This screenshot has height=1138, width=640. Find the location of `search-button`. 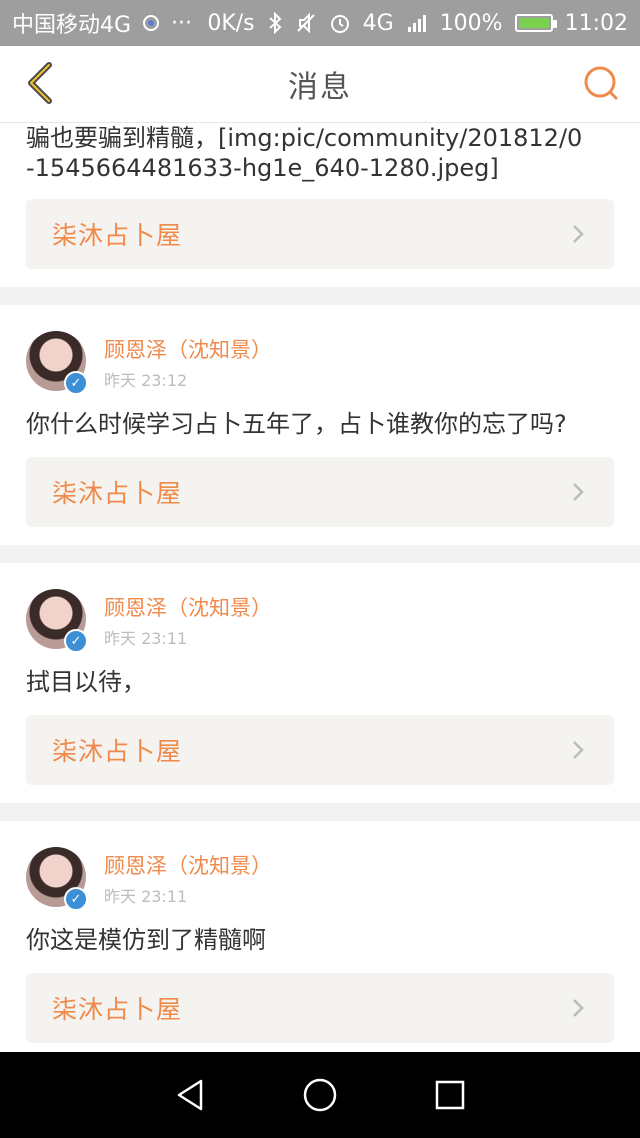

search-button is located at coordinates (601, 83).